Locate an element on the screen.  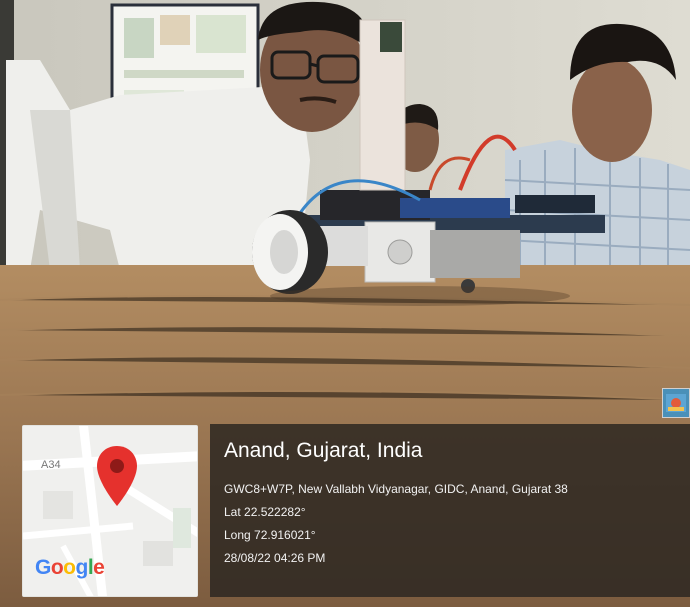
map-thumbnail: A34 Google is located at coordinates (110, 511).